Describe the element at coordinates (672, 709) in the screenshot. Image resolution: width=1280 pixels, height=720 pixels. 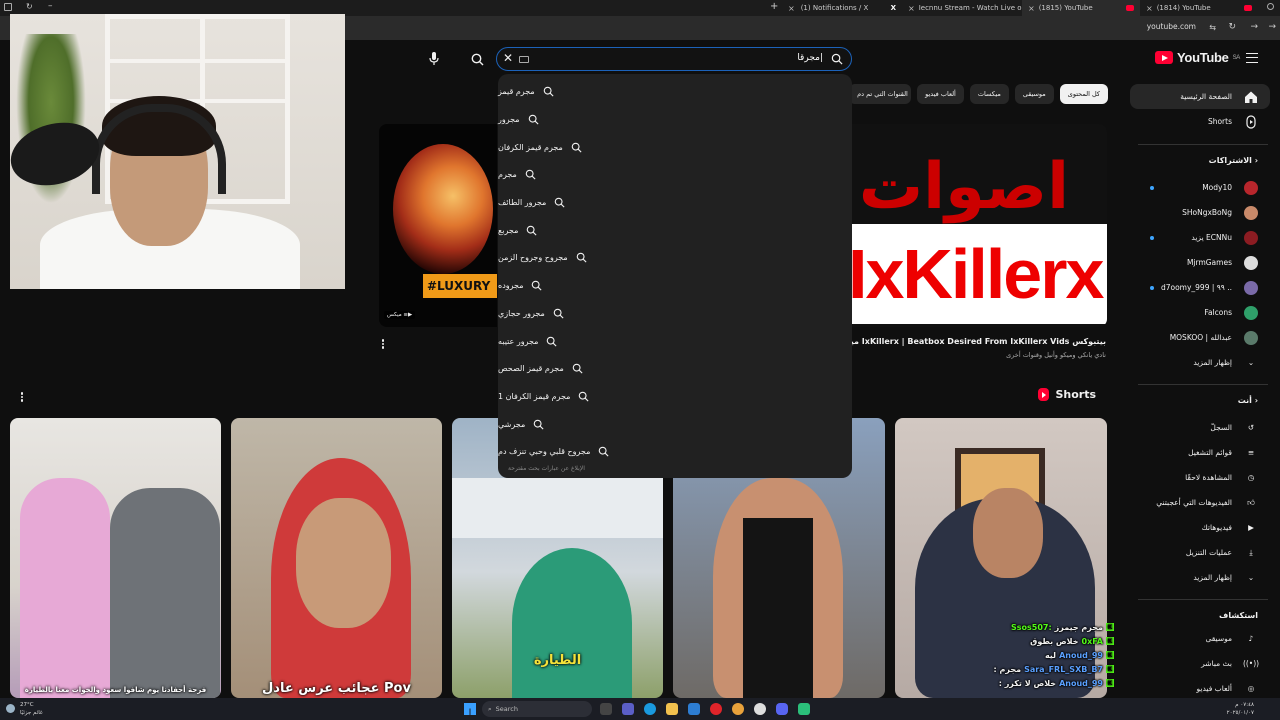
I see `file-explorer-icon` at that location.